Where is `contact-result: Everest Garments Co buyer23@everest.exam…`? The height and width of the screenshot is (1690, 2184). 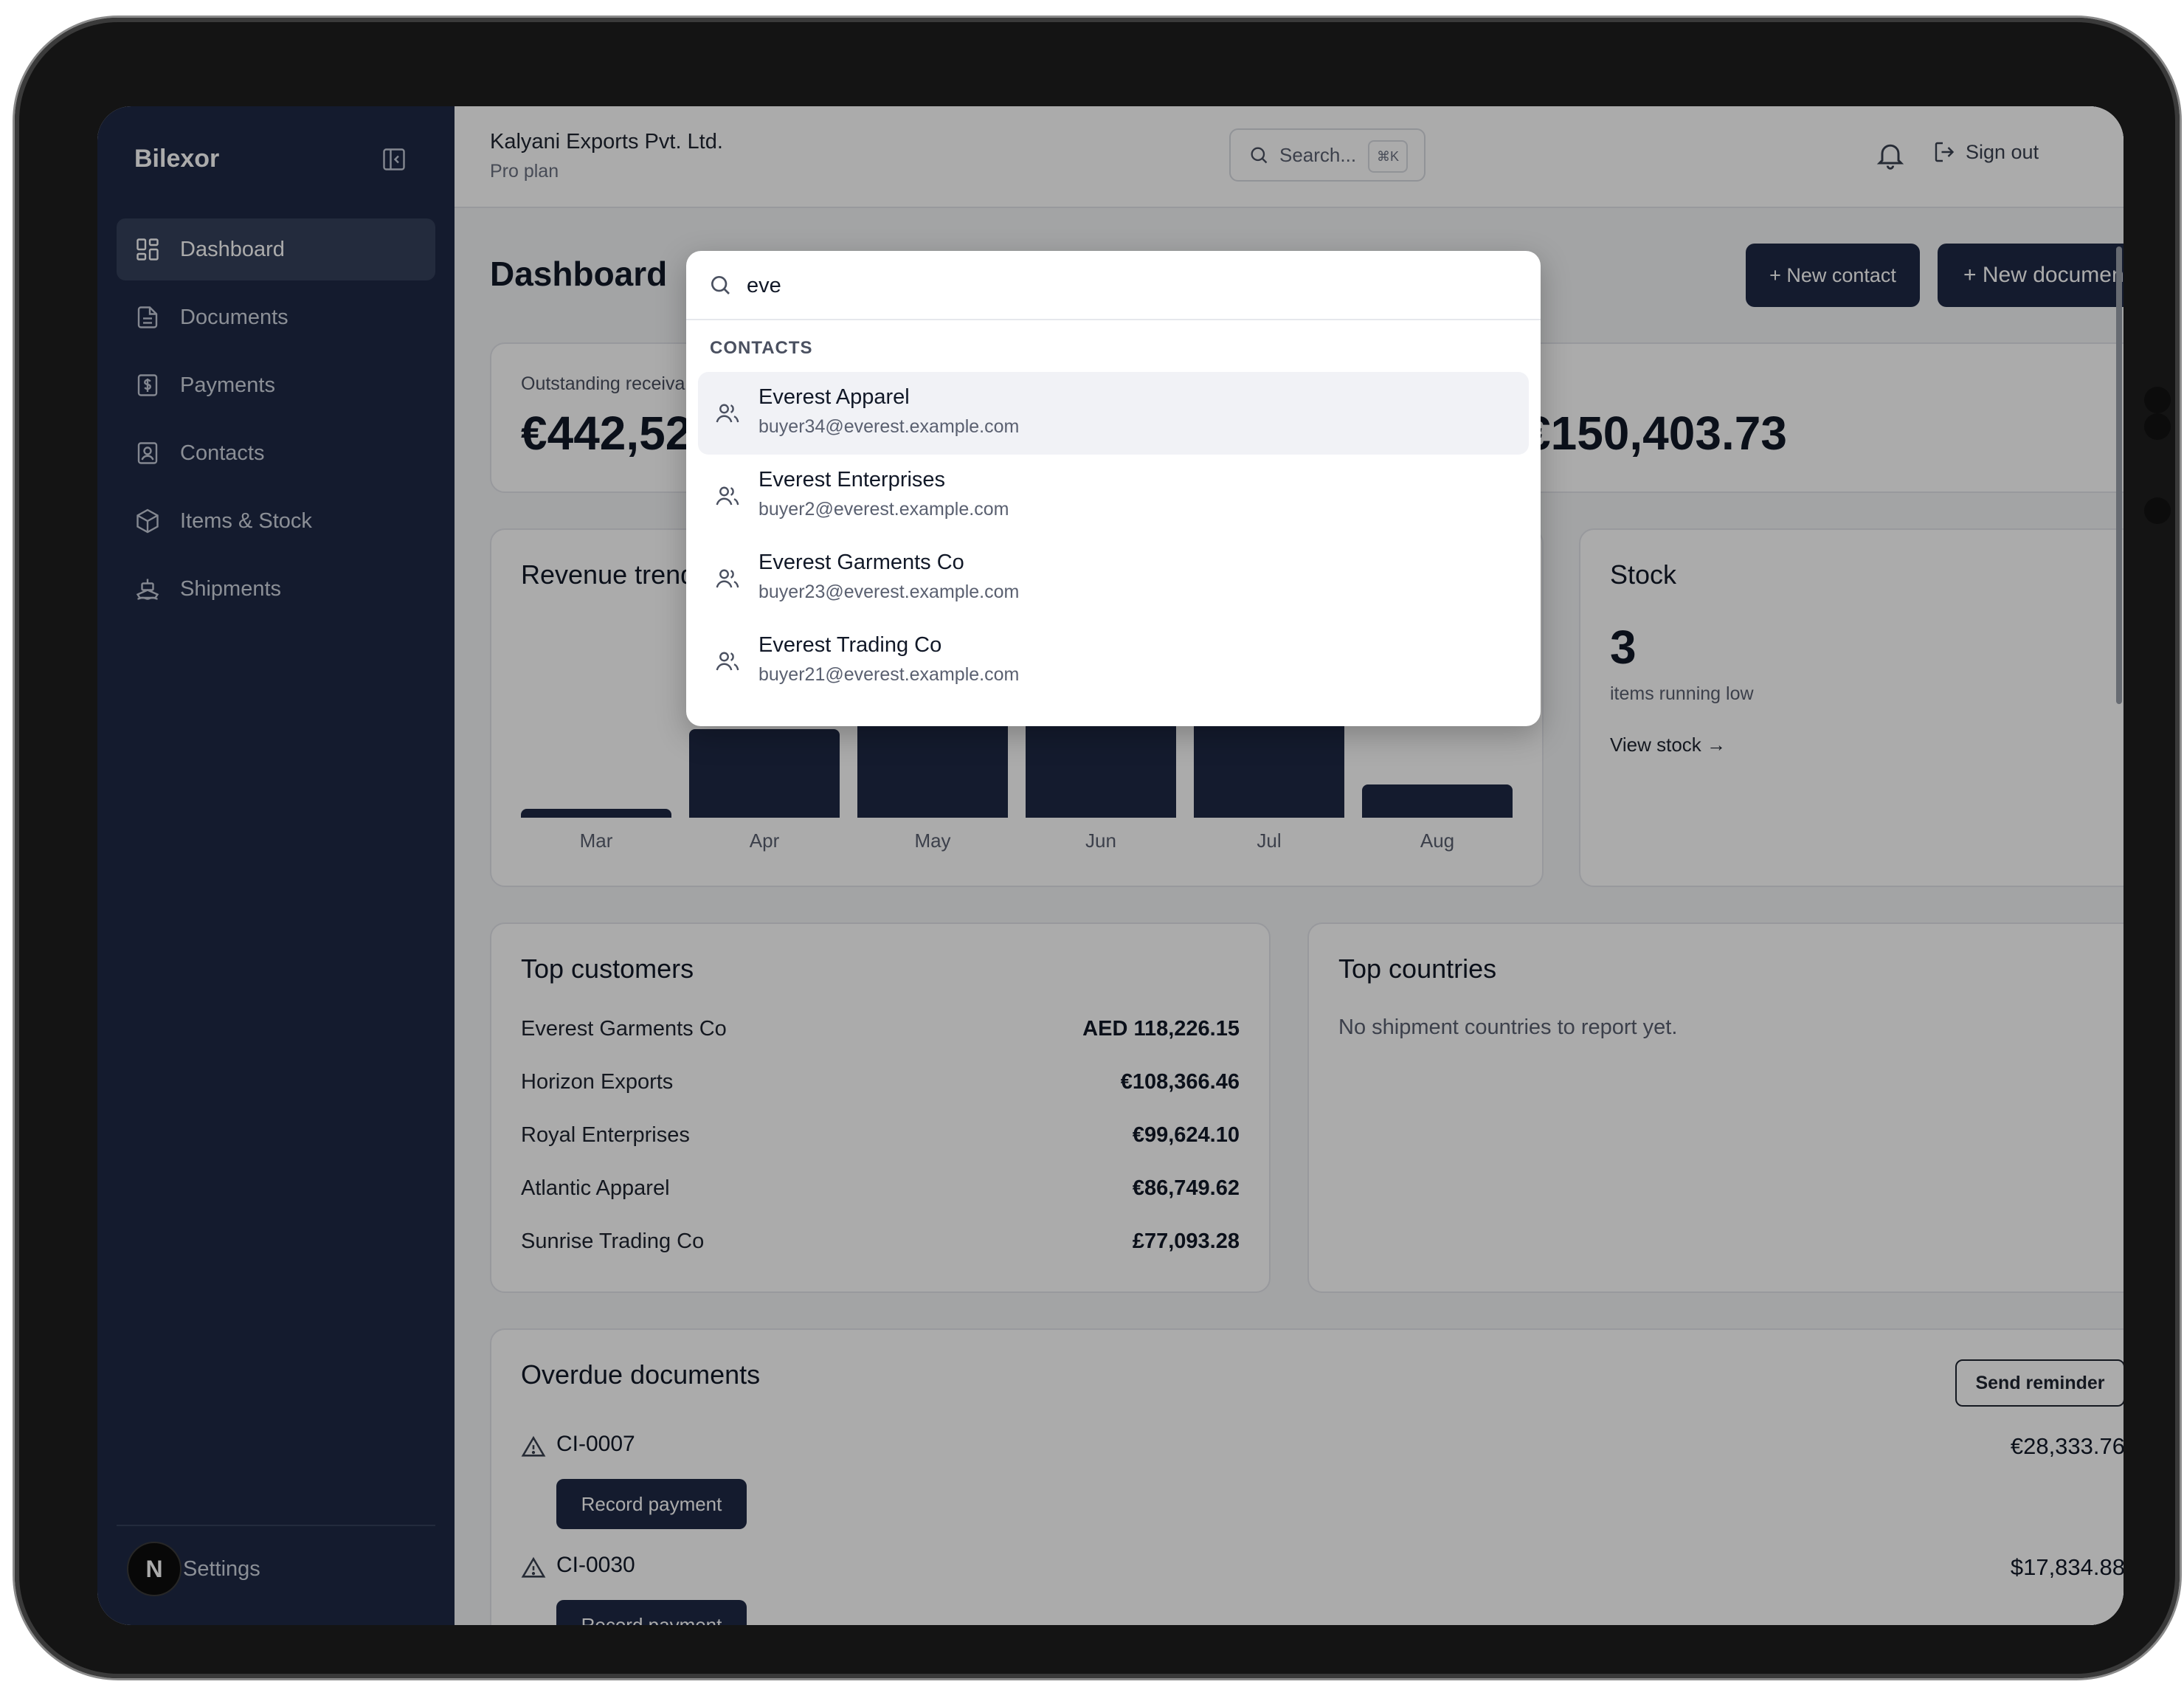
contact-result: Everest Garments Co buyer23@everest.exam… is located at coordinates (1113, 578).